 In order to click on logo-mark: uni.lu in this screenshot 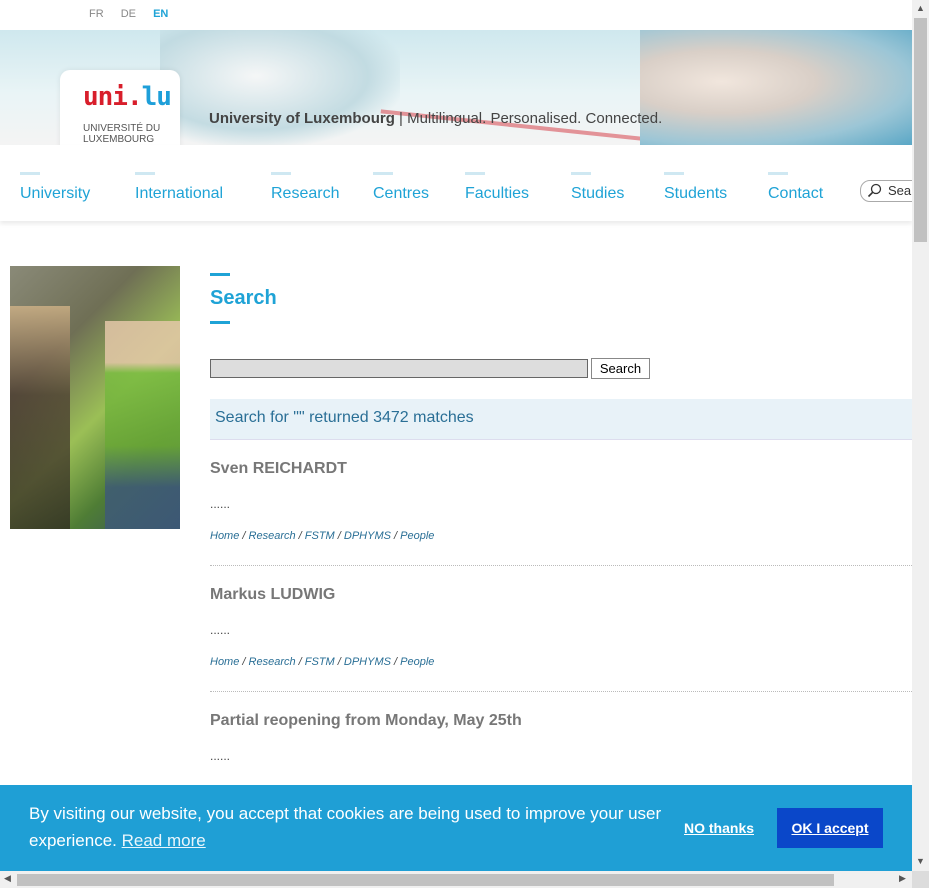, I will do `click(127, 97)`.